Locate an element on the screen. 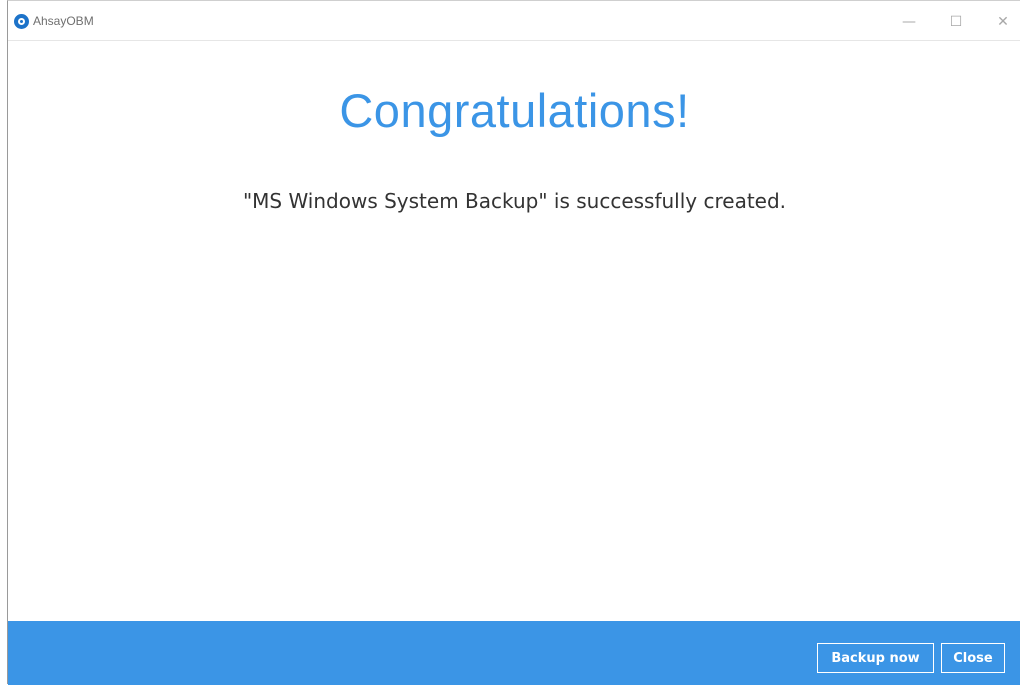 This screenshot has width=1020, height=685. footer-bar: Backup now Close is located at coordinates (514, 653).